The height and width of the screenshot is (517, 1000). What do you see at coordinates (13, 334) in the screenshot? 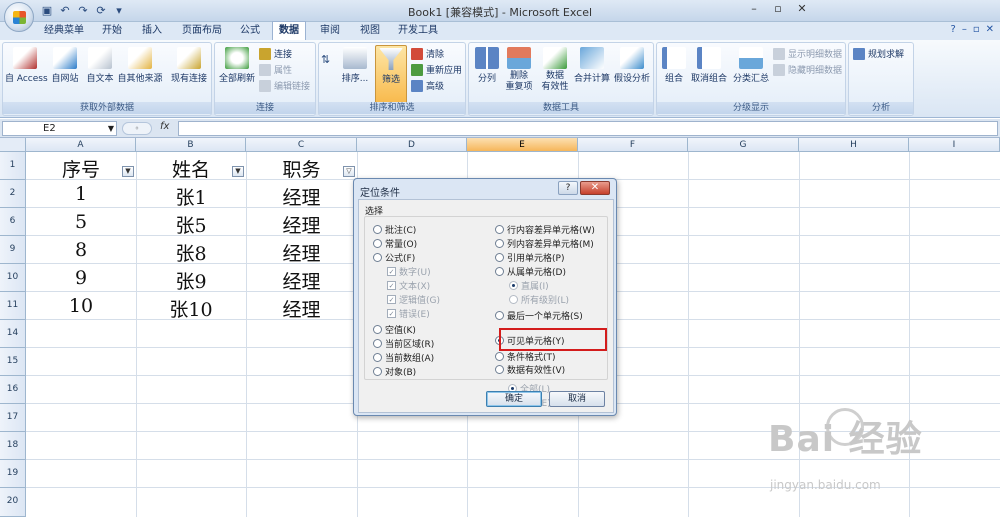
I see `row-header: 14` at bounding box center [13, 334].